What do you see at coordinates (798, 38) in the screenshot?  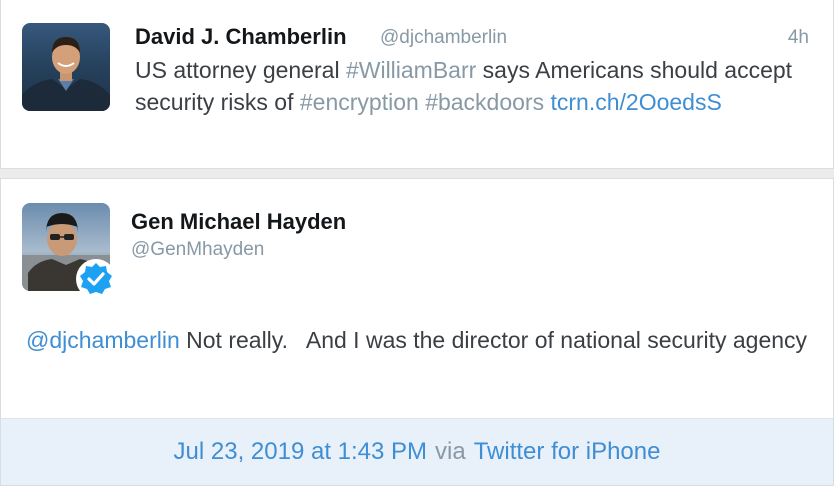 I see `timestamp: 4h` at bounding box center [798, 38].